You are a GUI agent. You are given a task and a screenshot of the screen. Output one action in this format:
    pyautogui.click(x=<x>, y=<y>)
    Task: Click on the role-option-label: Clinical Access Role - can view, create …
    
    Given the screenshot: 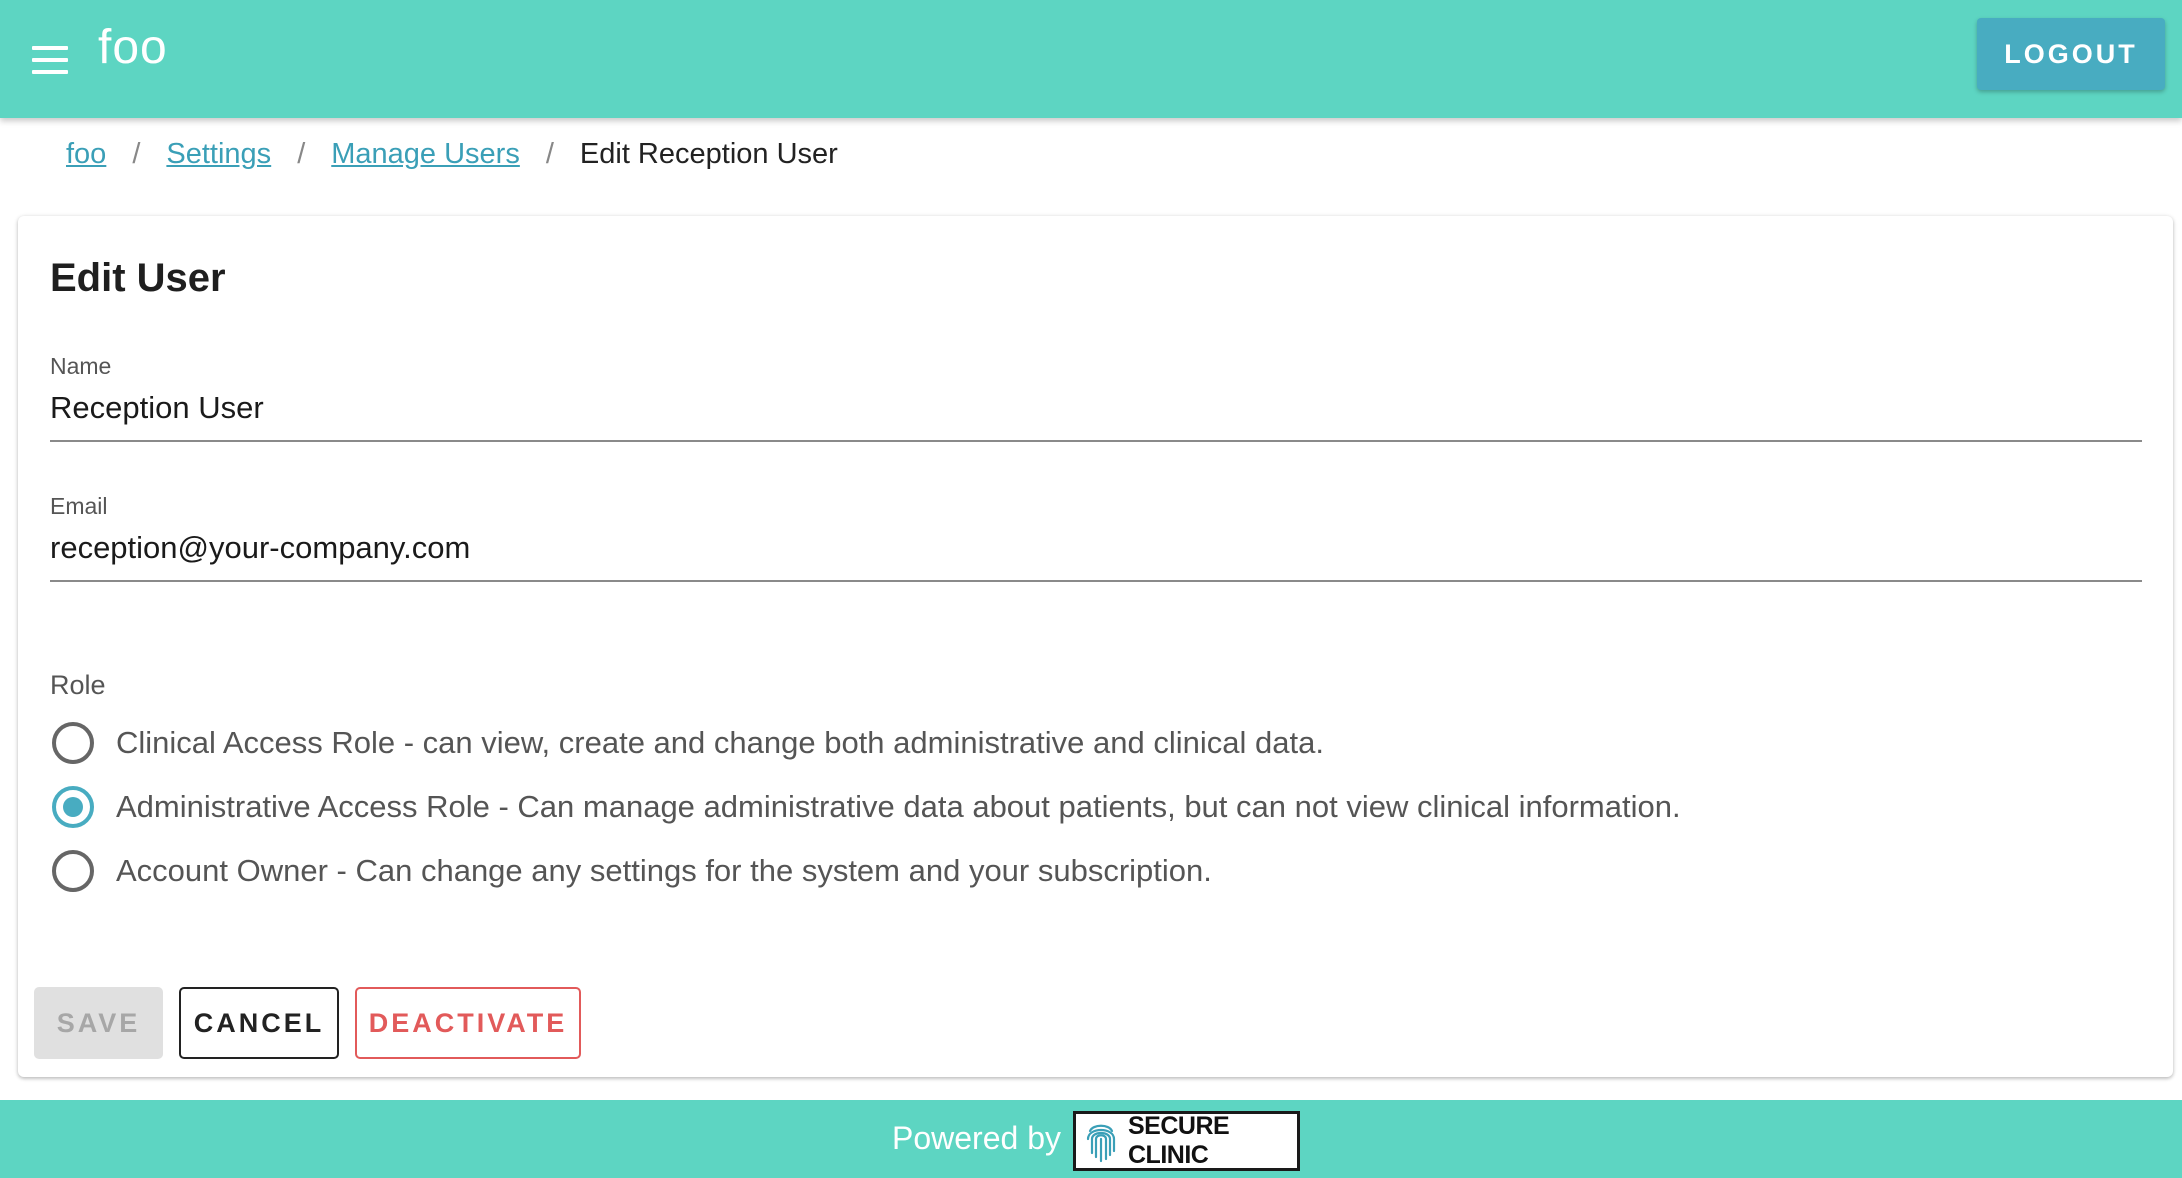 What is the action you would take?
    pyautogui.click(x=720, y=742)
    